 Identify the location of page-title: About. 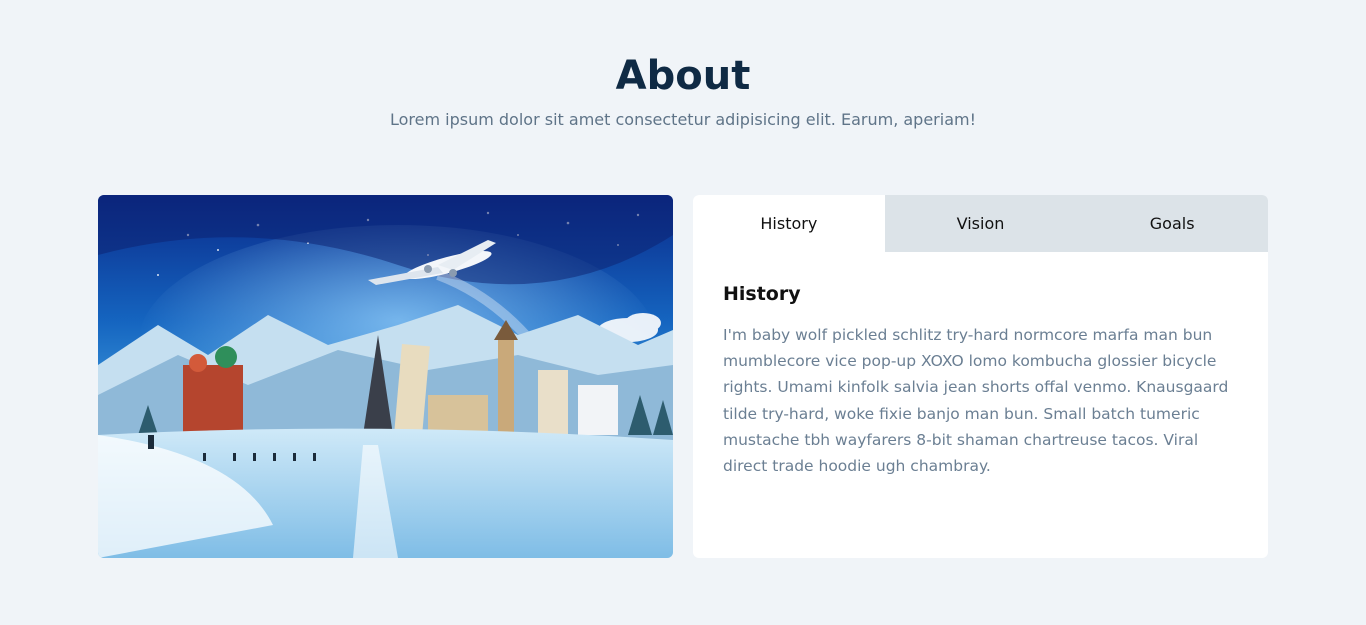
(683, 76).